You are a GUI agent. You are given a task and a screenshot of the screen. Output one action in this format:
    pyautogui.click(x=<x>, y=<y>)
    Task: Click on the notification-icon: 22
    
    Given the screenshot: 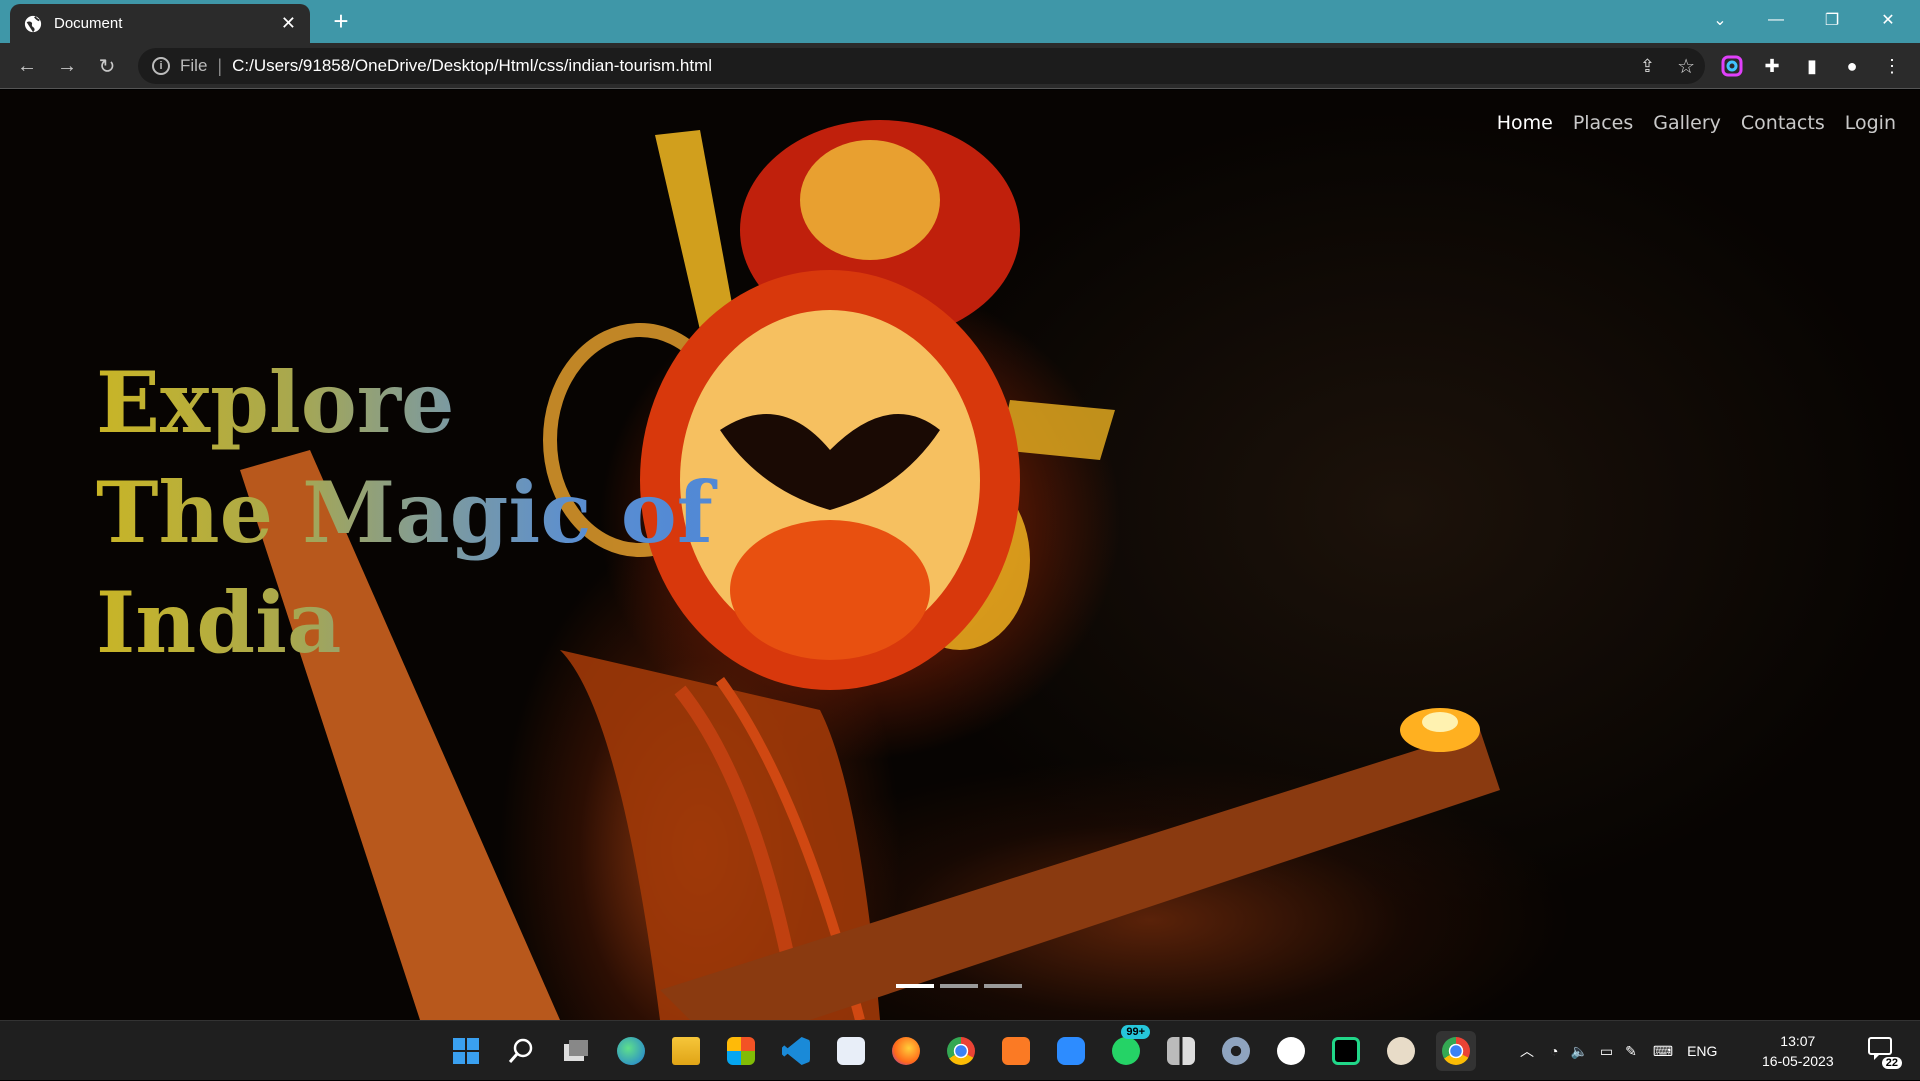 What is the action you would take?
    pyautogui.click(x=1885, y=1053)
    